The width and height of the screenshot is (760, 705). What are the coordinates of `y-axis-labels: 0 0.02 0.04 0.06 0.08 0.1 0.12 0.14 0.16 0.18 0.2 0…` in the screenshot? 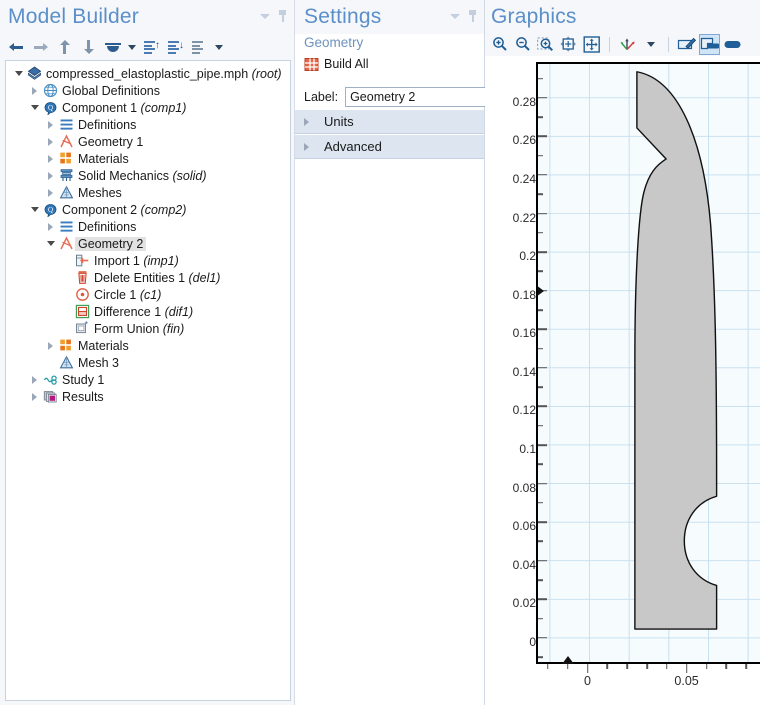 It's located at (511, 361).